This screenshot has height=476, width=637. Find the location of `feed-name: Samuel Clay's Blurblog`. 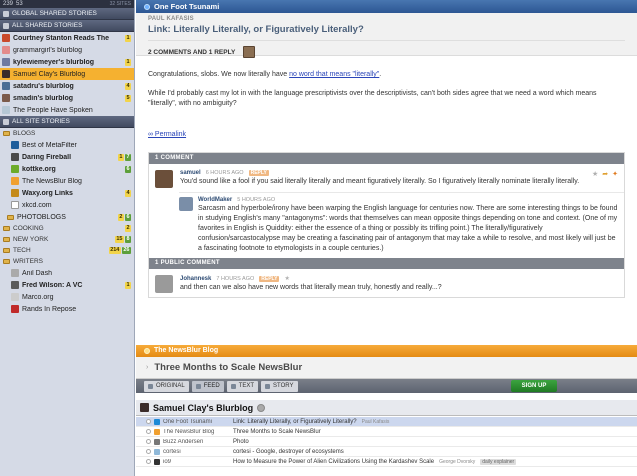

feed-name: Samuel Clay's Blurblog is located at coordinates (49, 74).